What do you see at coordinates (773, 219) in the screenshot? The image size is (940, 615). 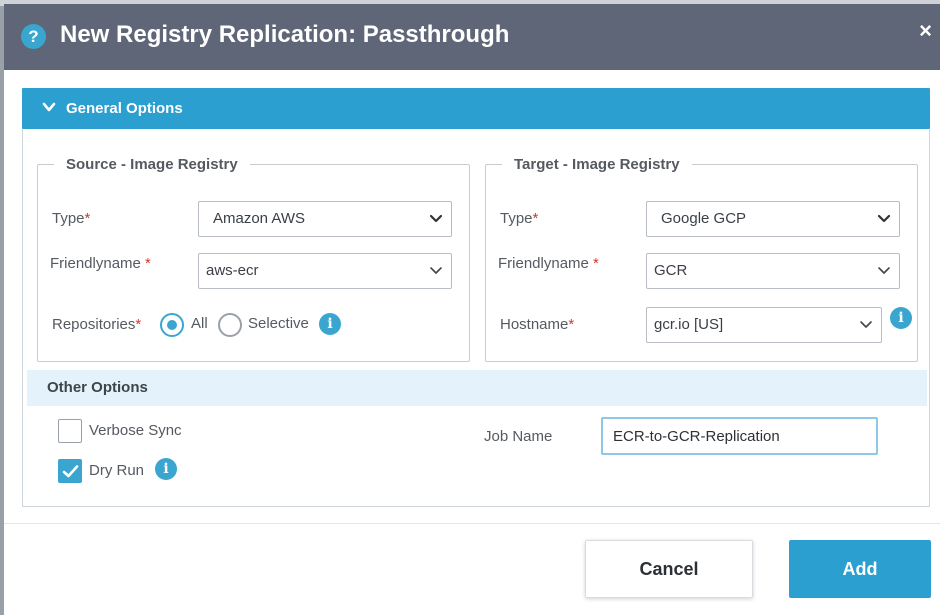 I see `target-type-select: Google GCP` at bounding box center [773, 219].